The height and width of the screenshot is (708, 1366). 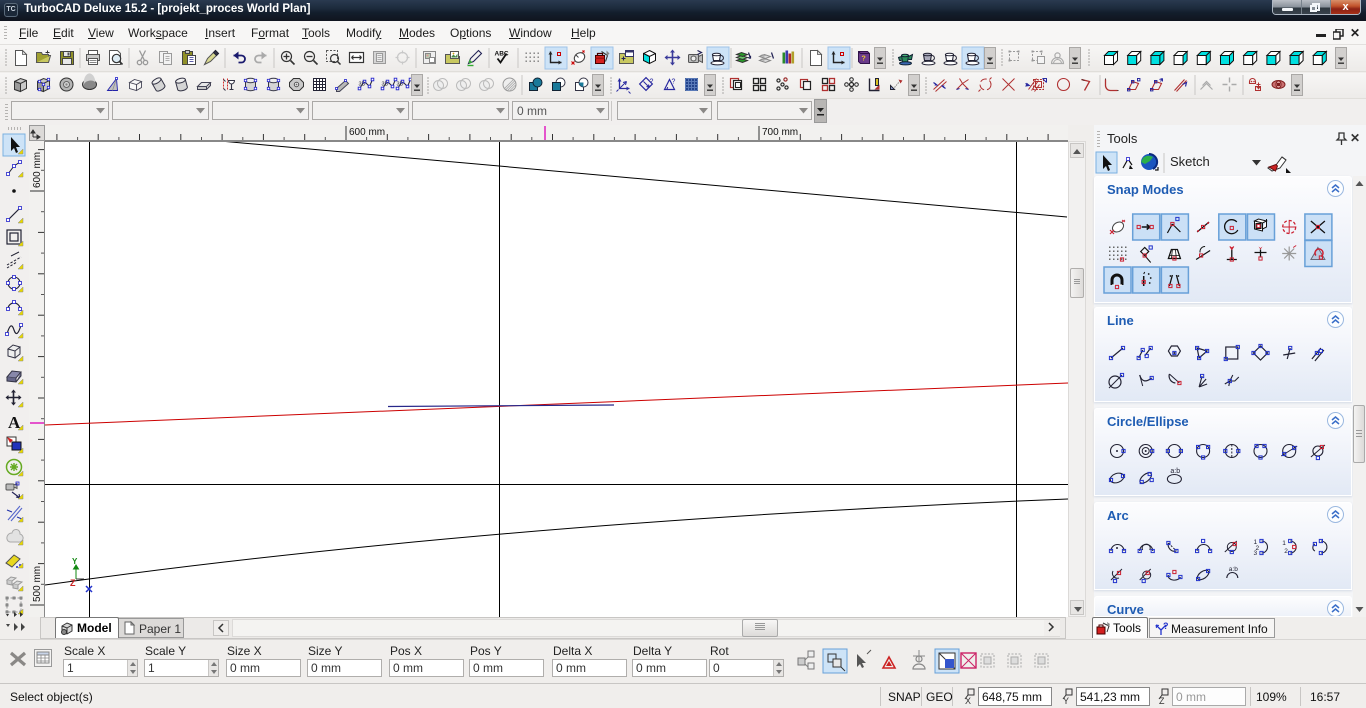 What do you see at coordinates (1256, 553) in the screenshot?
I see `svg-text: 3` at bounding box center [1256, 553].